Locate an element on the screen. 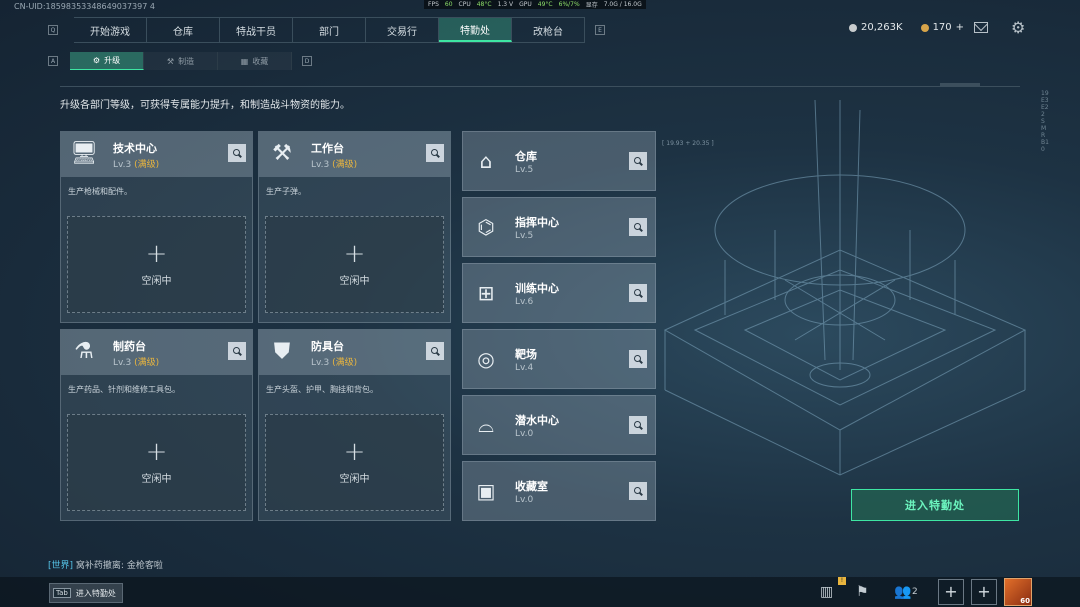 This screenshot has width=1080, height=607. tab-key-hint: Tab is located at coordinates (62, 593).